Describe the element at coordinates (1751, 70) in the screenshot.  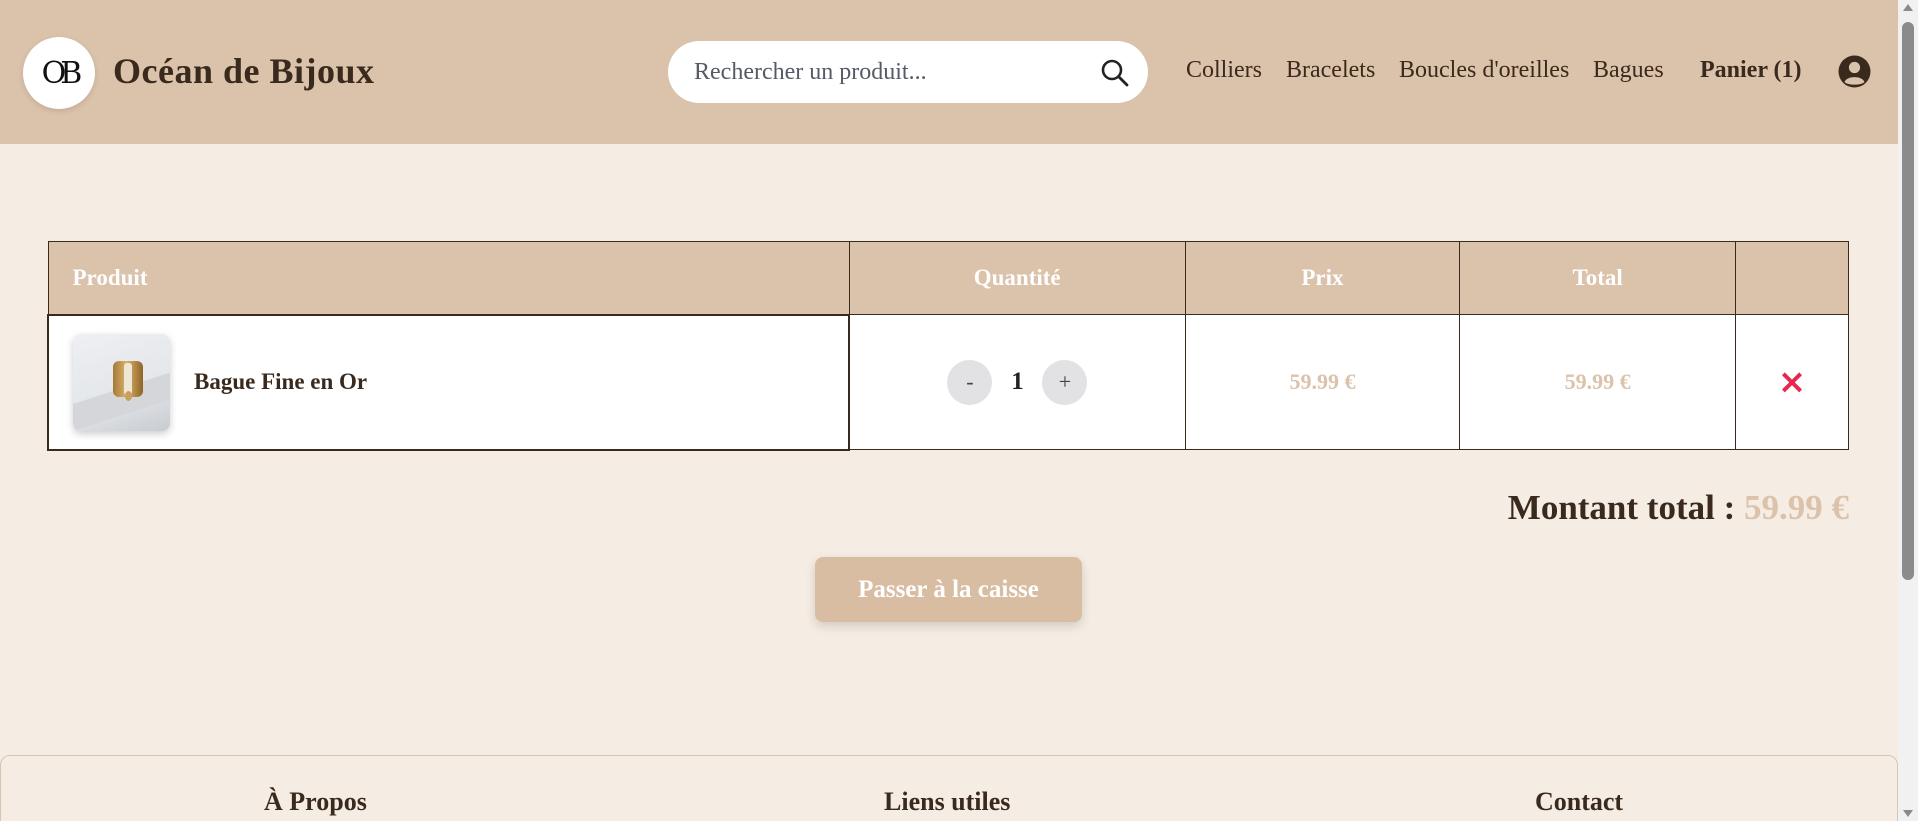
I see `nav-cart: Panier (1)` at that location.